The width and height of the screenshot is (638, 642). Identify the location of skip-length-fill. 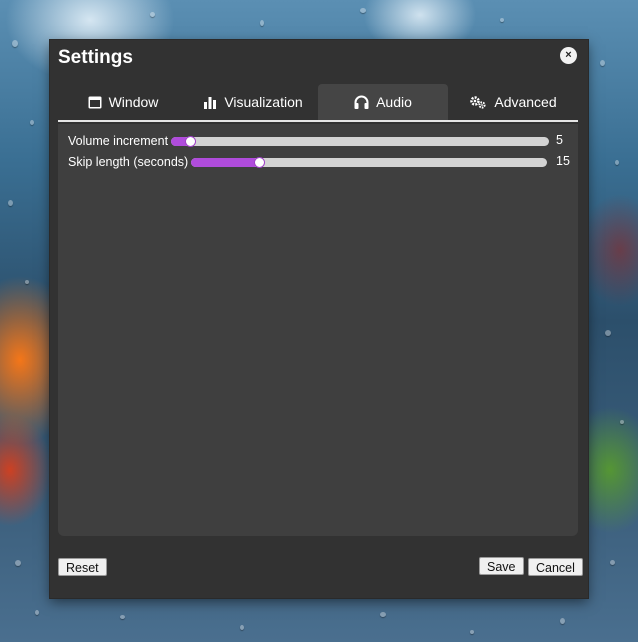
(225, 162).